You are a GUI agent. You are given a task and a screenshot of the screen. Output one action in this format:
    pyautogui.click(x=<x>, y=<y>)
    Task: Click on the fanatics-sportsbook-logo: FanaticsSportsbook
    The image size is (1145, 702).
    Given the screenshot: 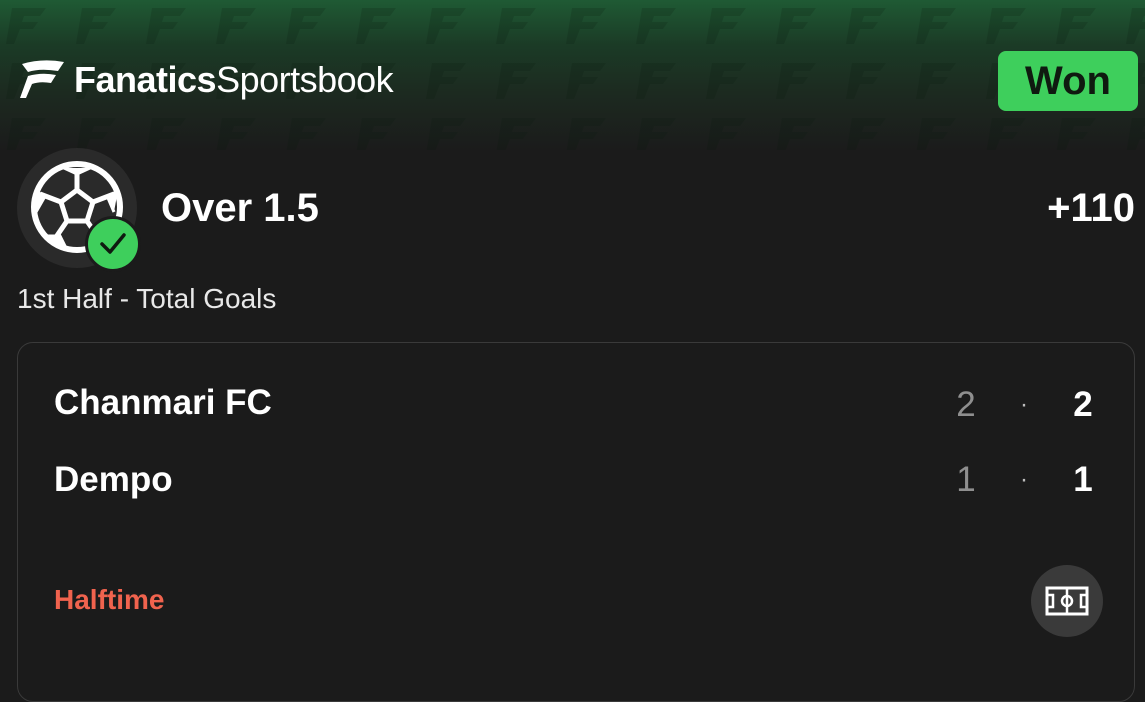 What is the action you would take?
    pyautogui.click(x=206, y=80)
    